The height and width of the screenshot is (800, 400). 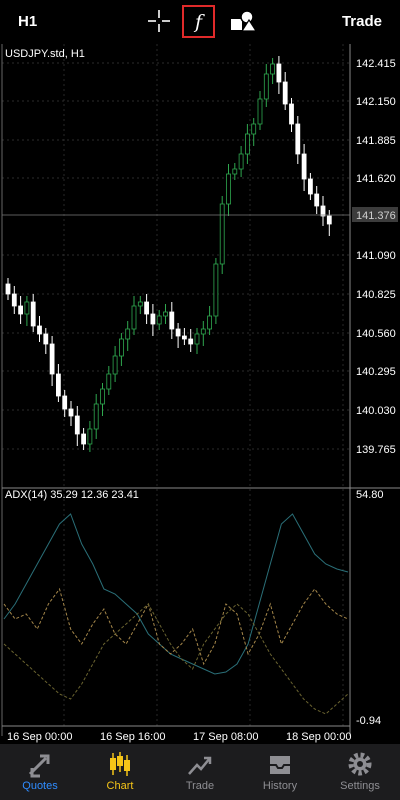 I want to click on price-tick: 141.885, so click(x=376, y=141).